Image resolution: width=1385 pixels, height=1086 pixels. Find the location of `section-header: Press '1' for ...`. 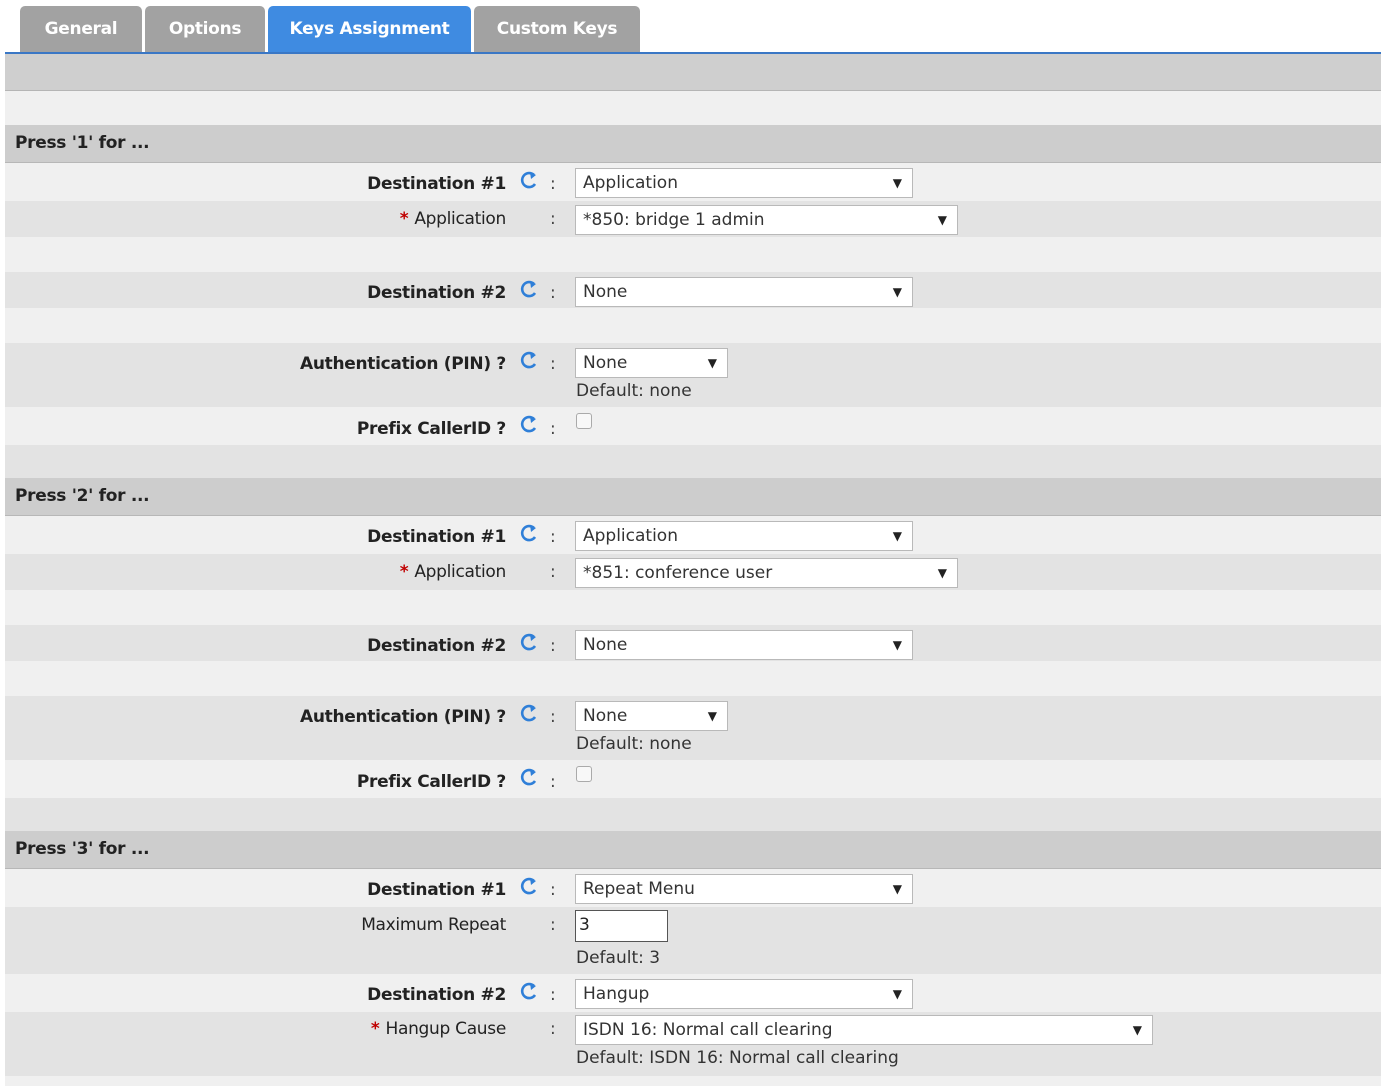

section-header: Press '1' for ... is located at coordinates (693, 144).